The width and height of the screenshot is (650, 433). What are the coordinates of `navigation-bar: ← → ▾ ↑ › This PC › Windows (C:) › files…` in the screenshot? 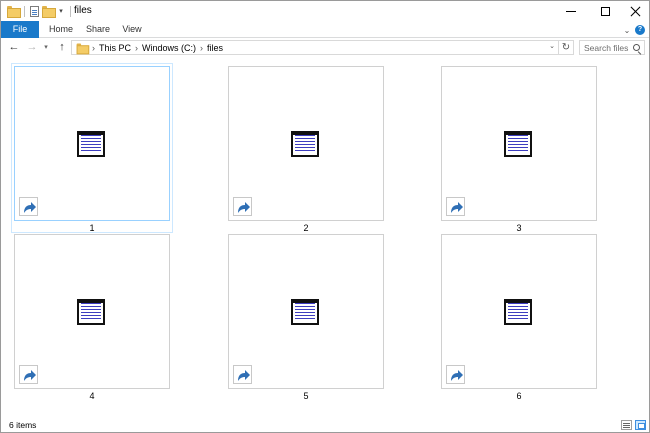 It's located at (325, 47).